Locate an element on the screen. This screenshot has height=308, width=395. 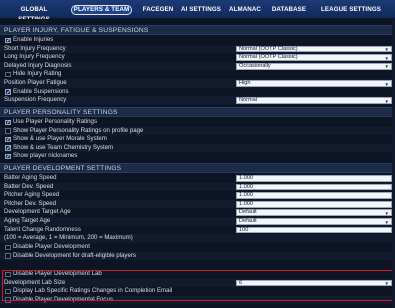
pitcher-dev-label: Pitcher Dev. Speed is located at coordinates (30, 203).